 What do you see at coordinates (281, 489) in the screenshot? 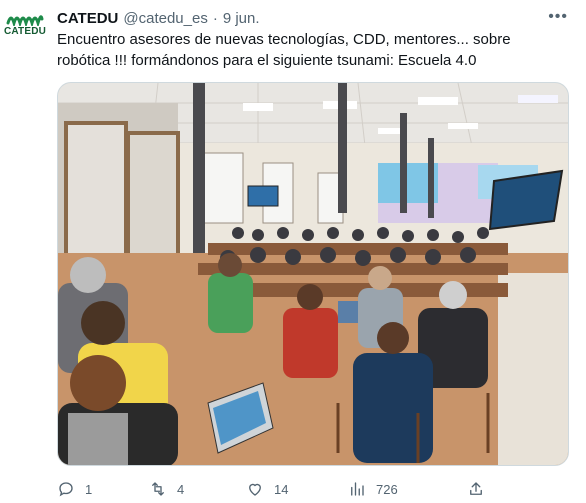
I see `like-count: 14` at bounding box center [281, 489].